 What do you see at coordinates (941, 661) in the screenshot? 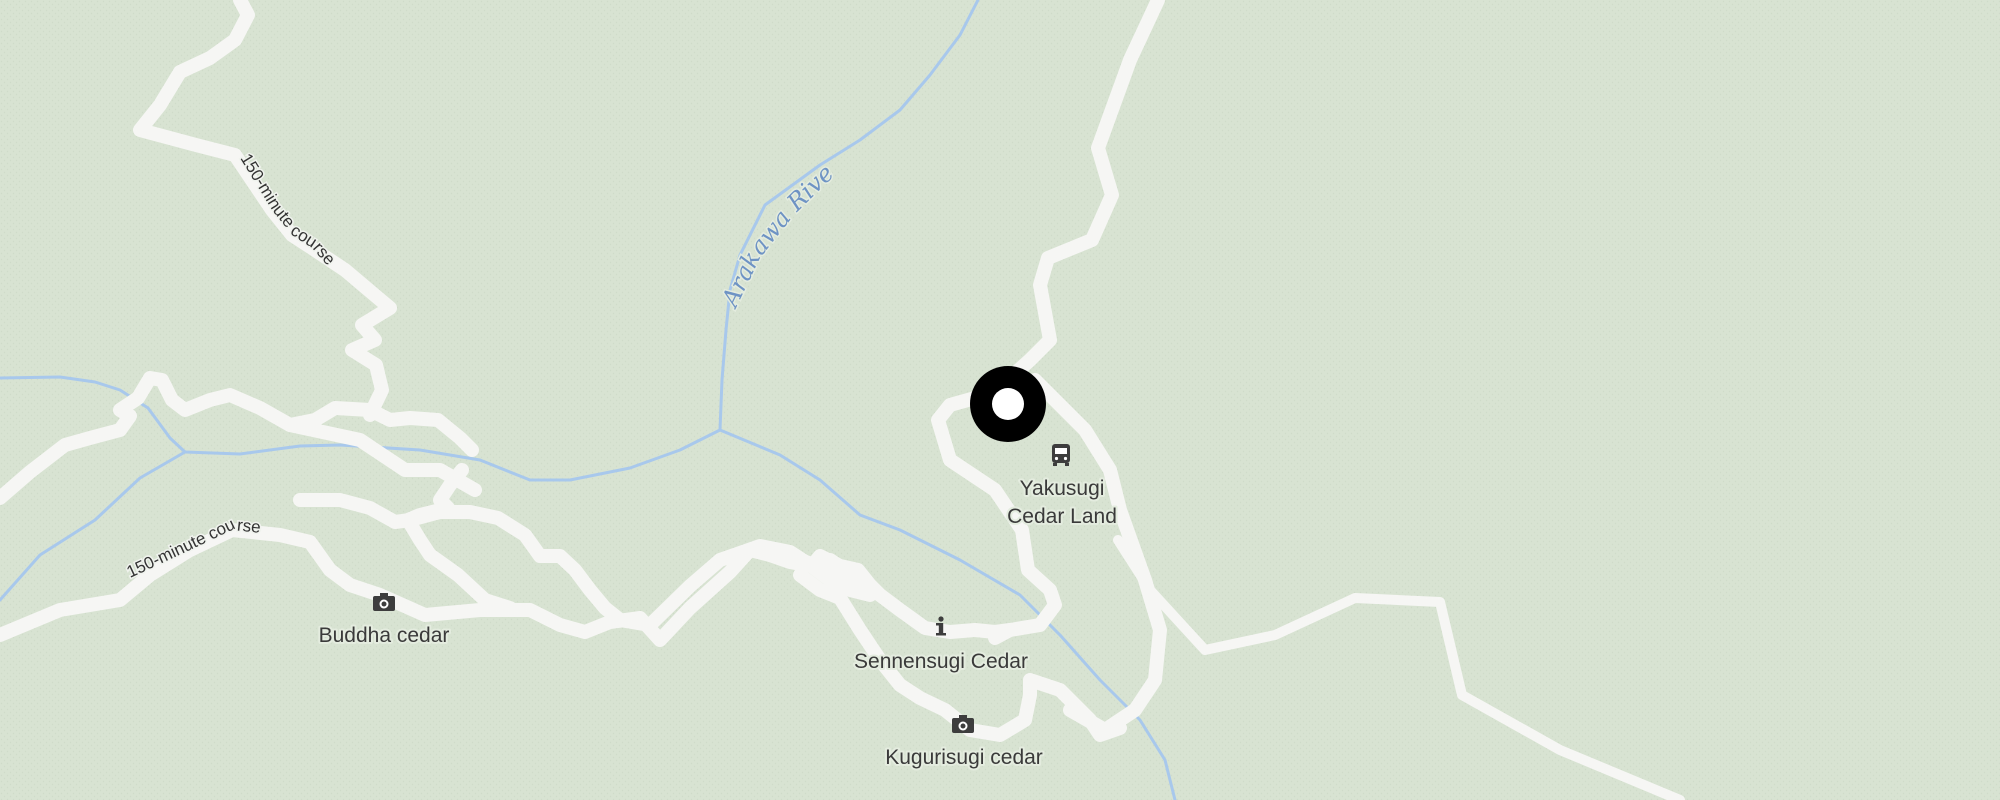
I see `poi-label: Sennensugi Cedar` at bounding box center [941, 661].